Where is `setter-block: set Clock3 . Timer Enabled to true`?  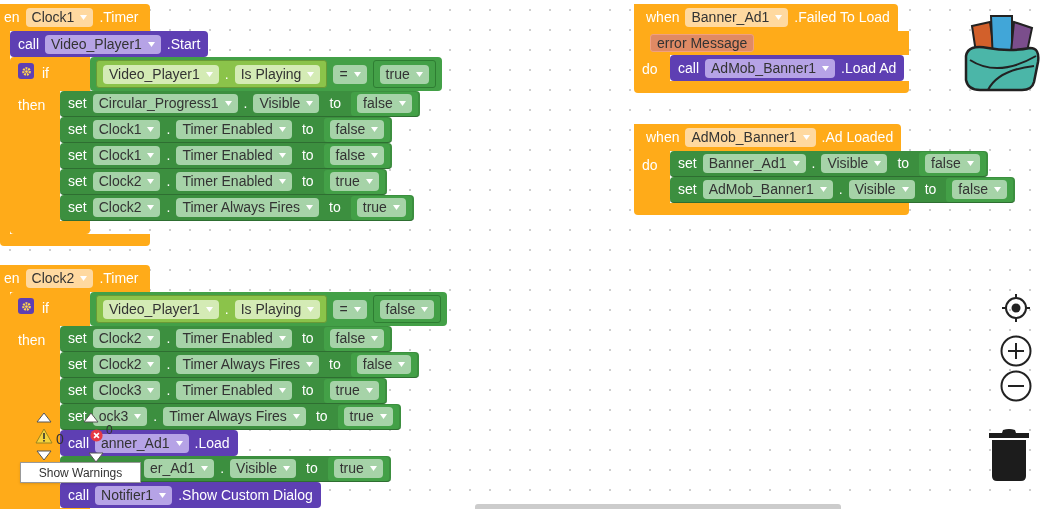
setter-block: set Clock3 . Timer Enabled to true is located at coordinates (223, 391).